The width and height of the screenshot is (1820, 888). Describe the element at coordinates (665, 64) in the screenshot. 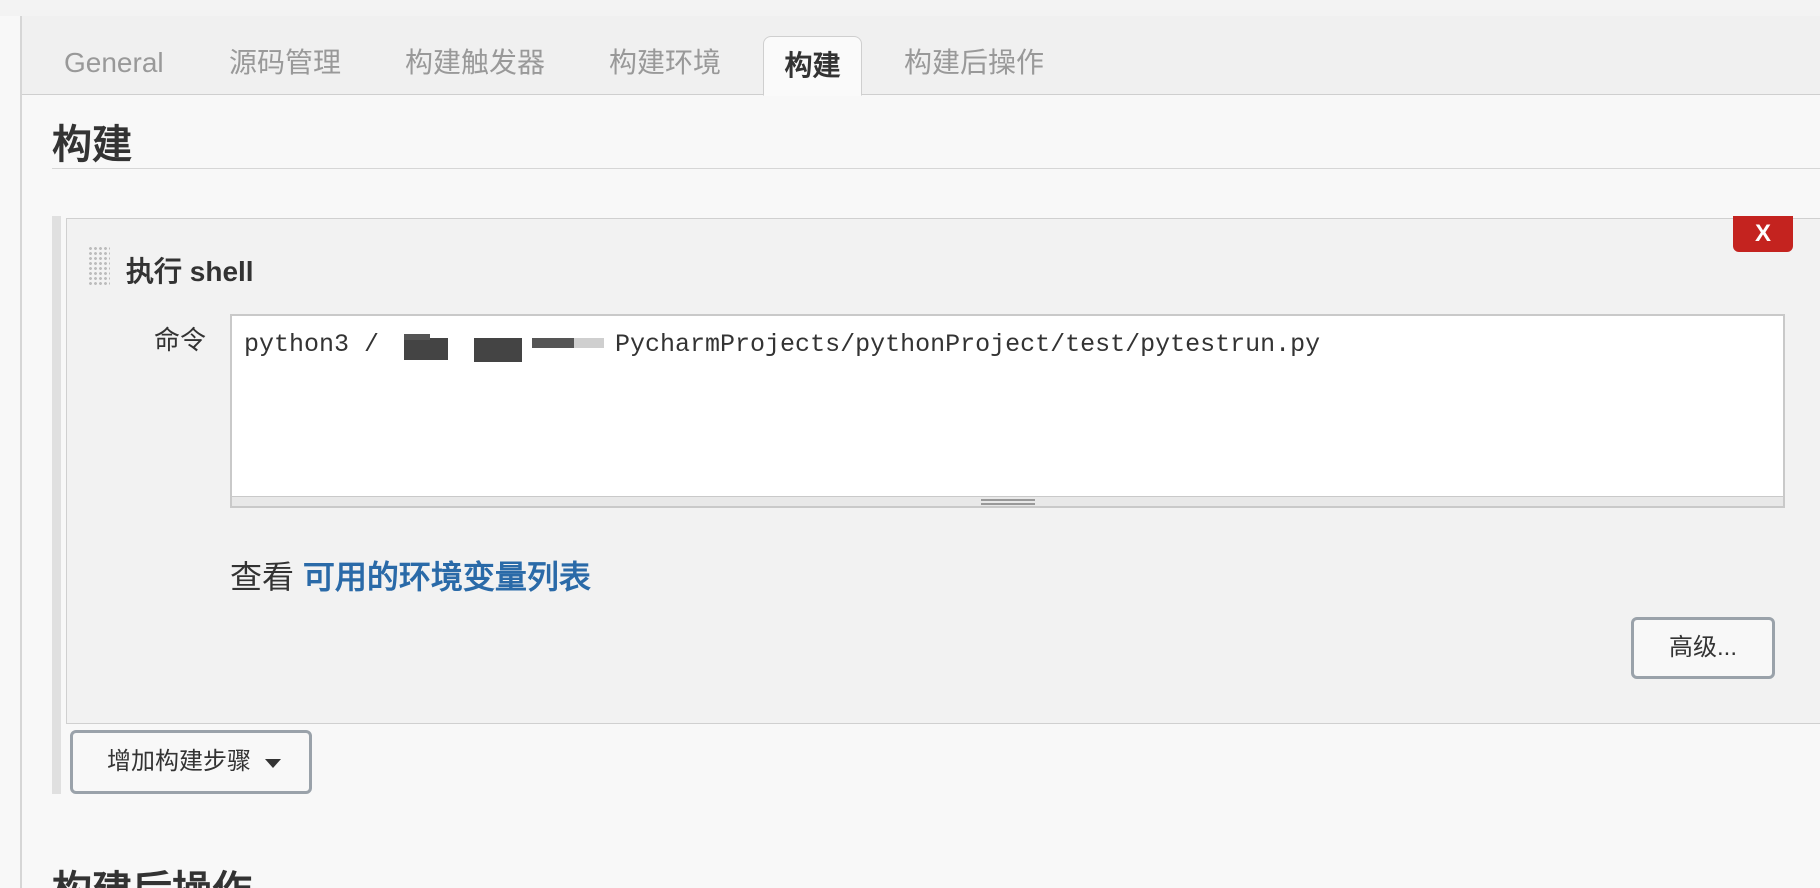

I see `tab-build-environment: 构建环境` at that location.